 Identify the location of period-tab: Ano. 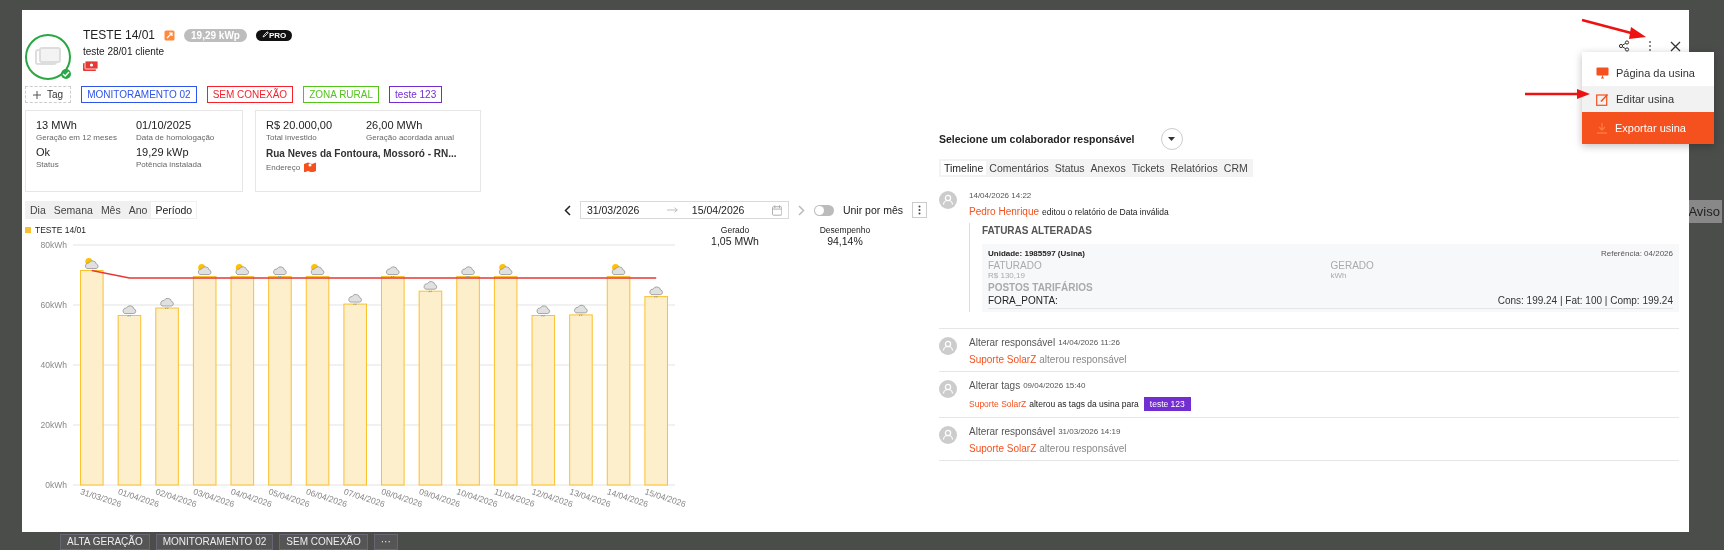
(138, 210).